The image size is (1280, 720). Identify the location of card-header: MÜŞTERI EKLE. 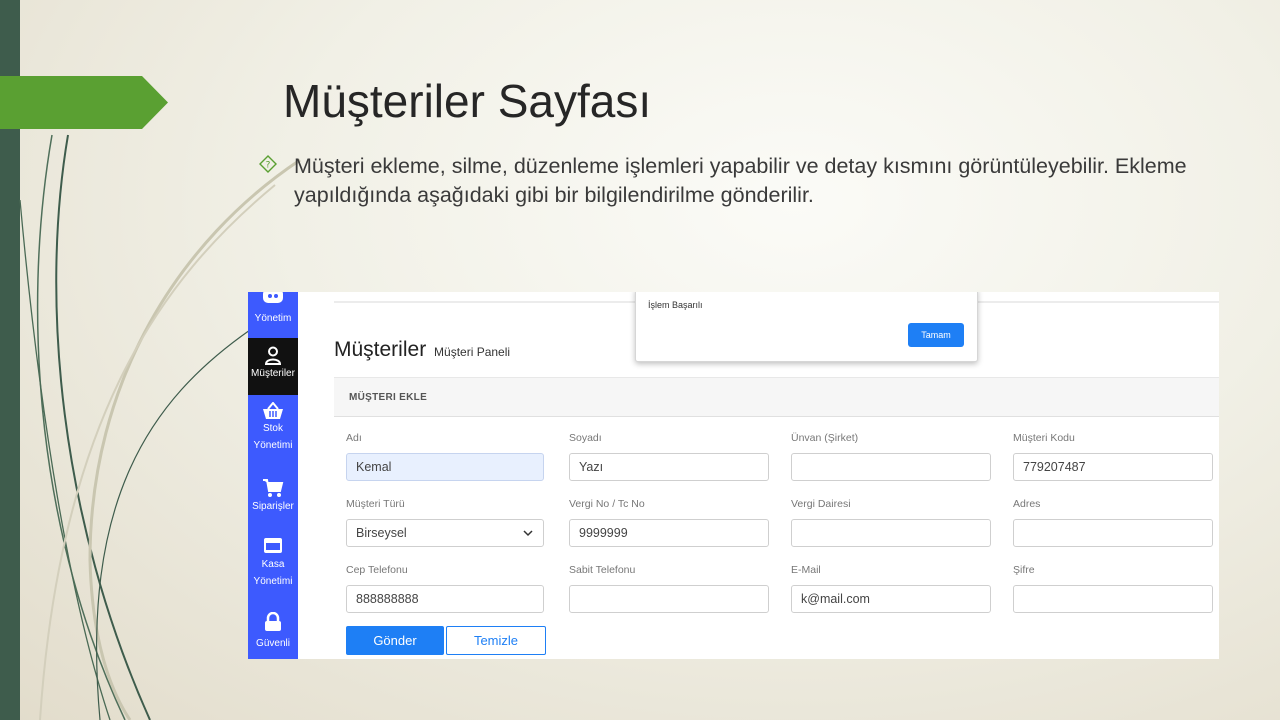
(776, 397).